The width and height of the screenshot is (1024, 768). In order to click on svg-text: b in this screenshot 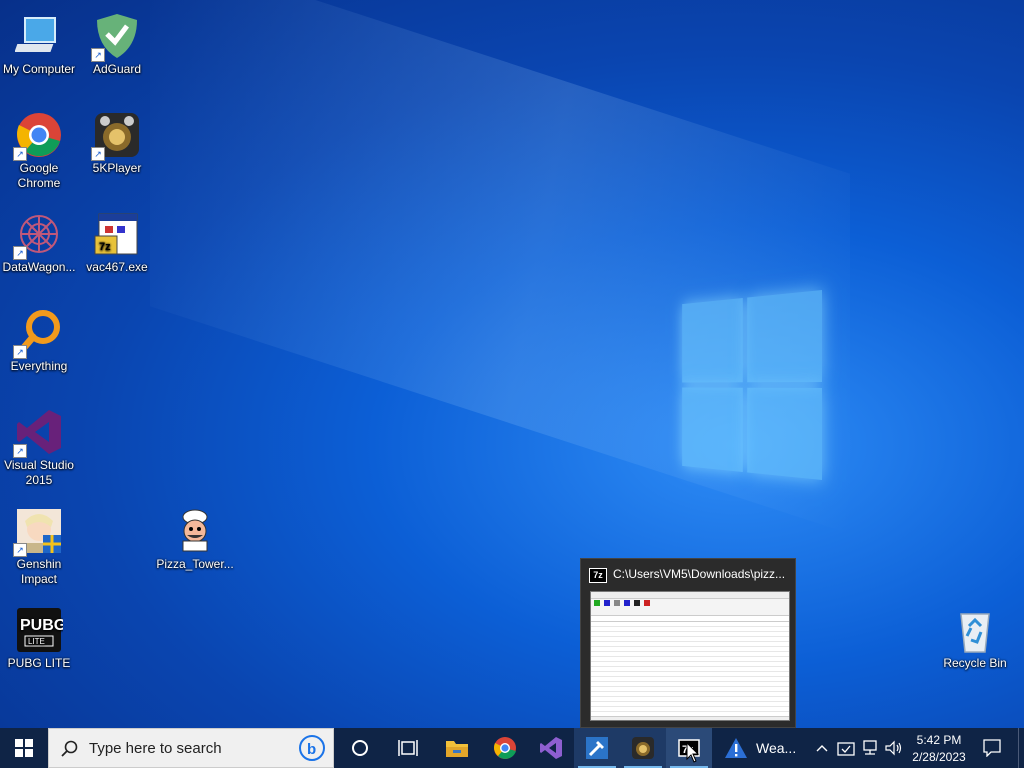, I will do `click(311, 749)`.